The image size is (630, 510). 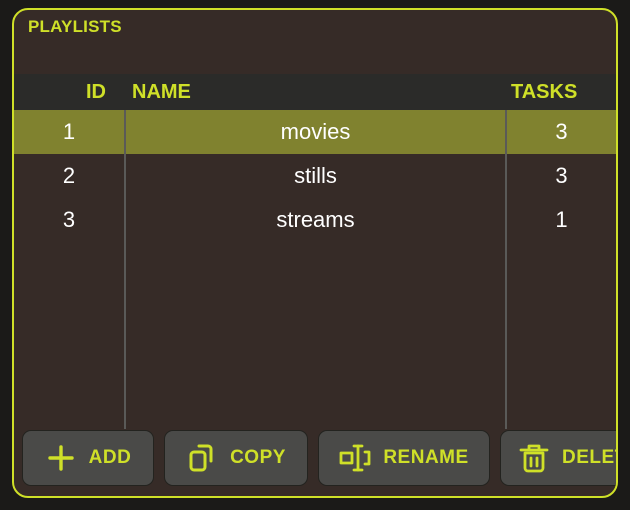 What do you see at coordinates (315, 92) in the screenshot?
I see `table-header-row: ID NAME TASKS` at bounding box center [315, 92].